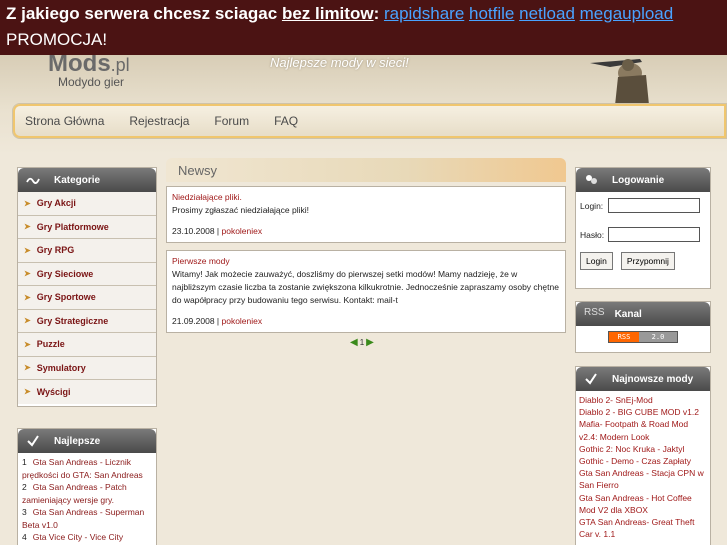 The width and height of the screenshot is (727, 545). Describe the element at coordinates (286, 121) in the screenshot. I see `nav-faq: FAQ` at that location.